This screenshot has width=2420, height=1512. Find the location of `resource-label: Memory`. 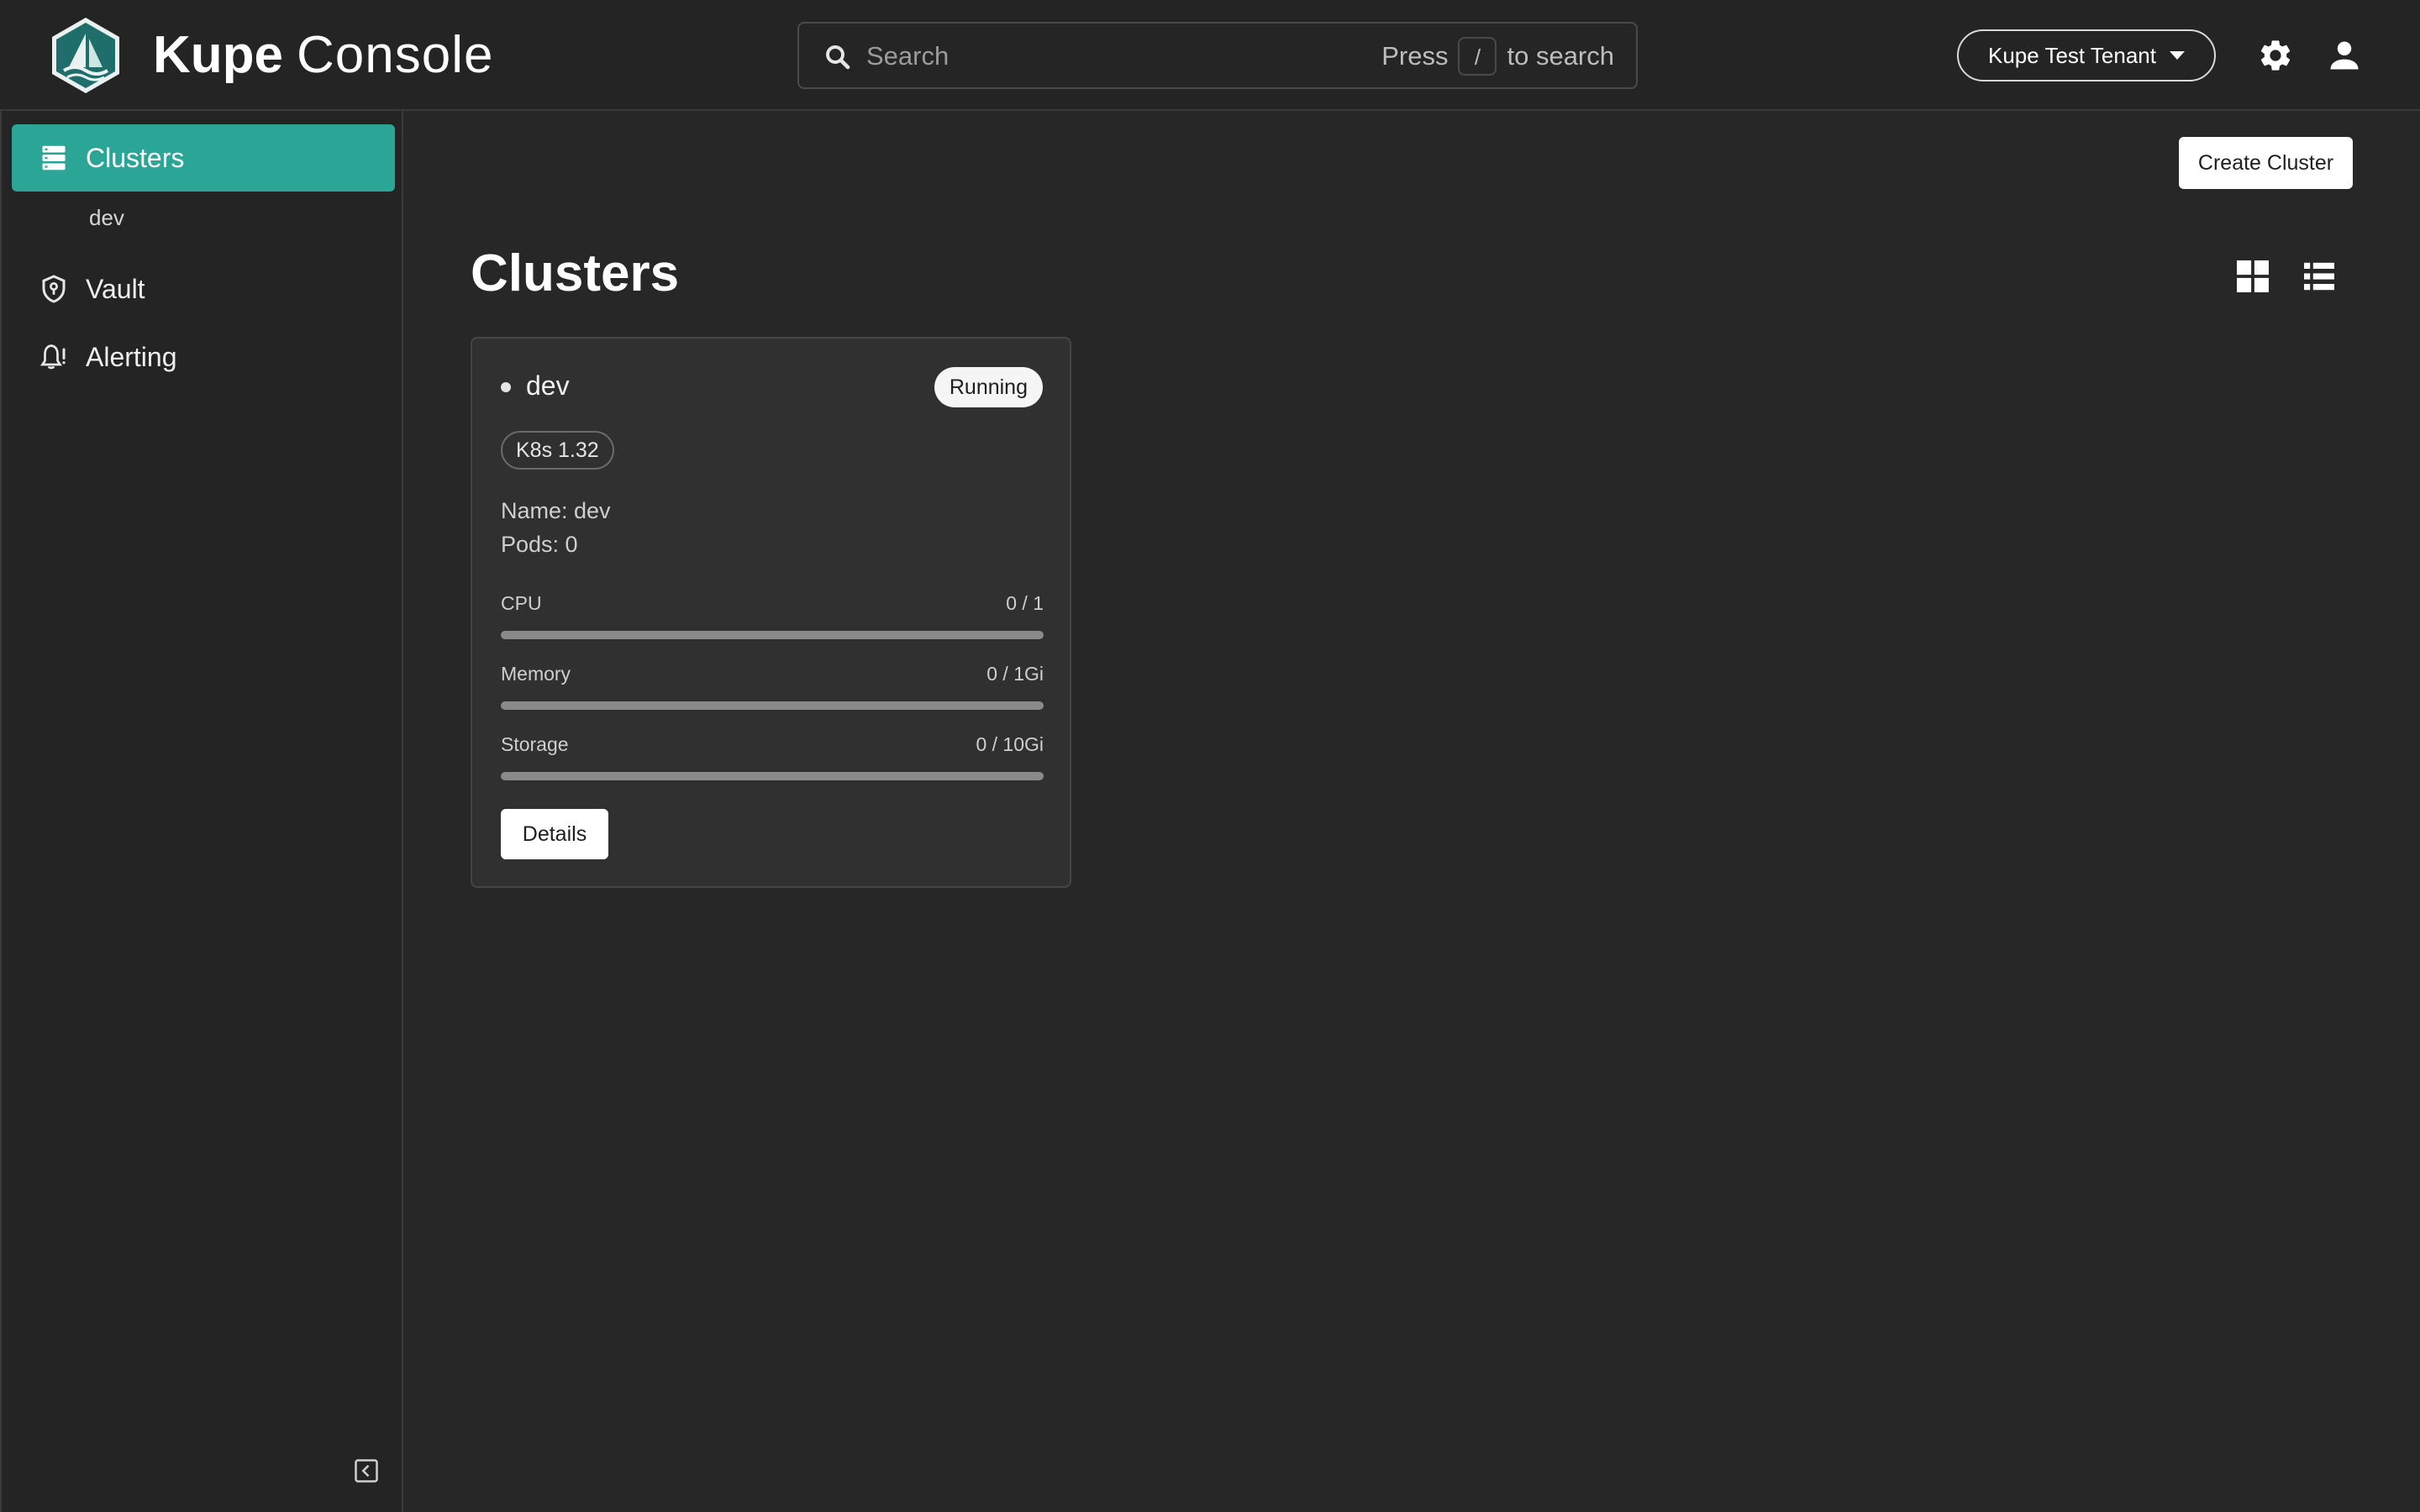

resource-label: Memory is located at coordinates (536, 674).